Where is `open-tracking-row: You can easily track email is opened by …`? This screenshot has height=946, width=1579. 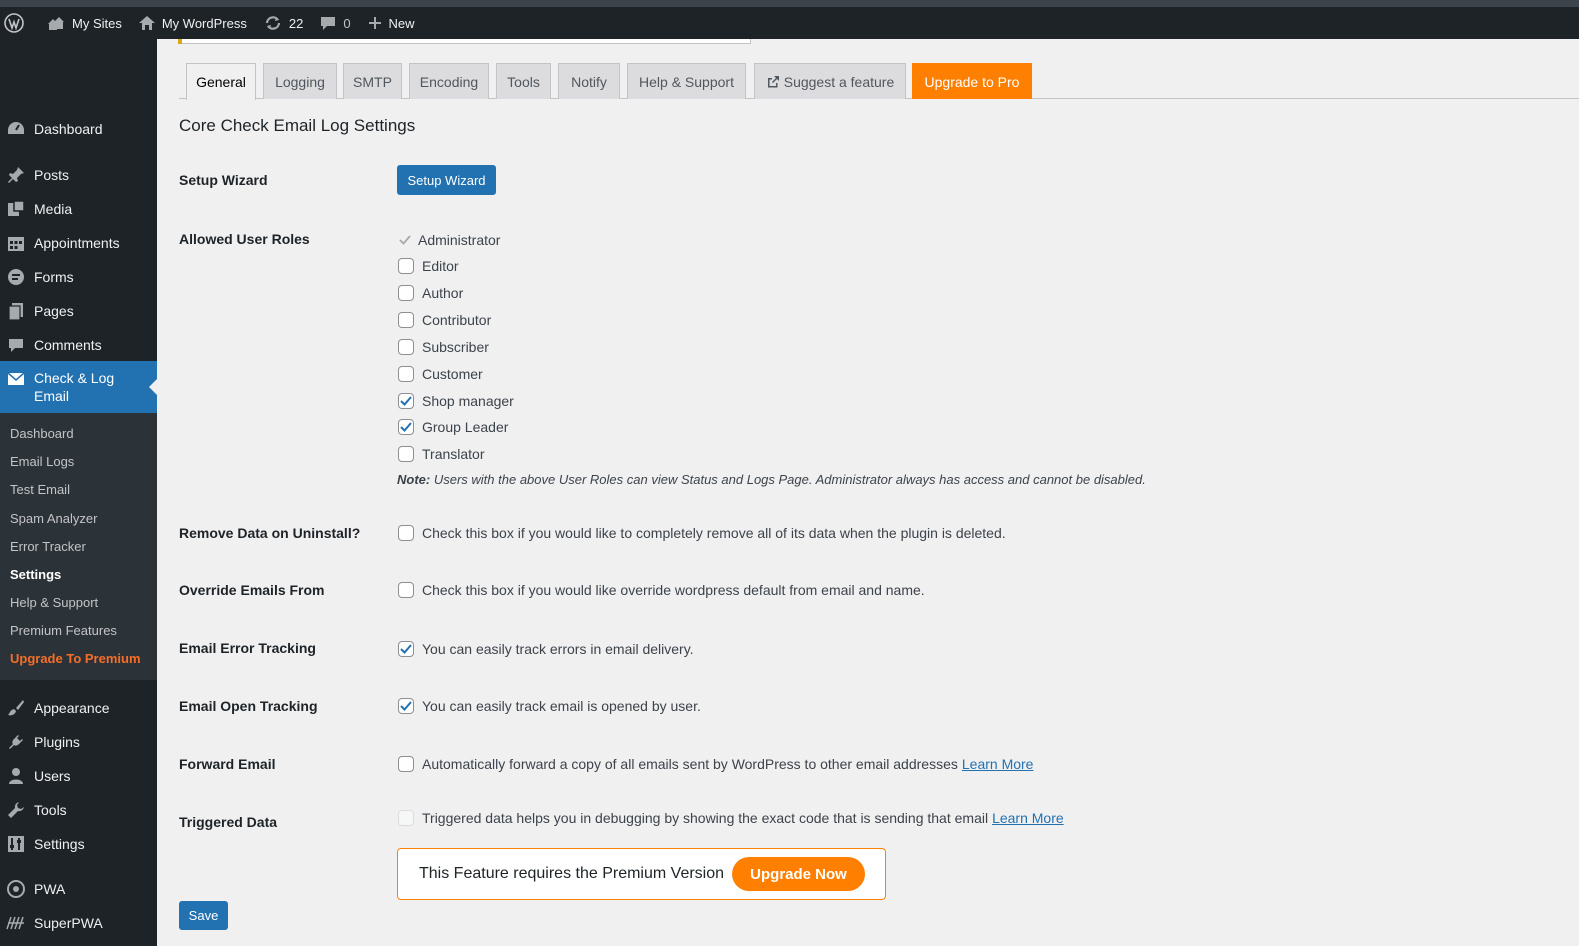
open-tracking-row: You can easily track email is opened by … is located at coordinates (549, 706).